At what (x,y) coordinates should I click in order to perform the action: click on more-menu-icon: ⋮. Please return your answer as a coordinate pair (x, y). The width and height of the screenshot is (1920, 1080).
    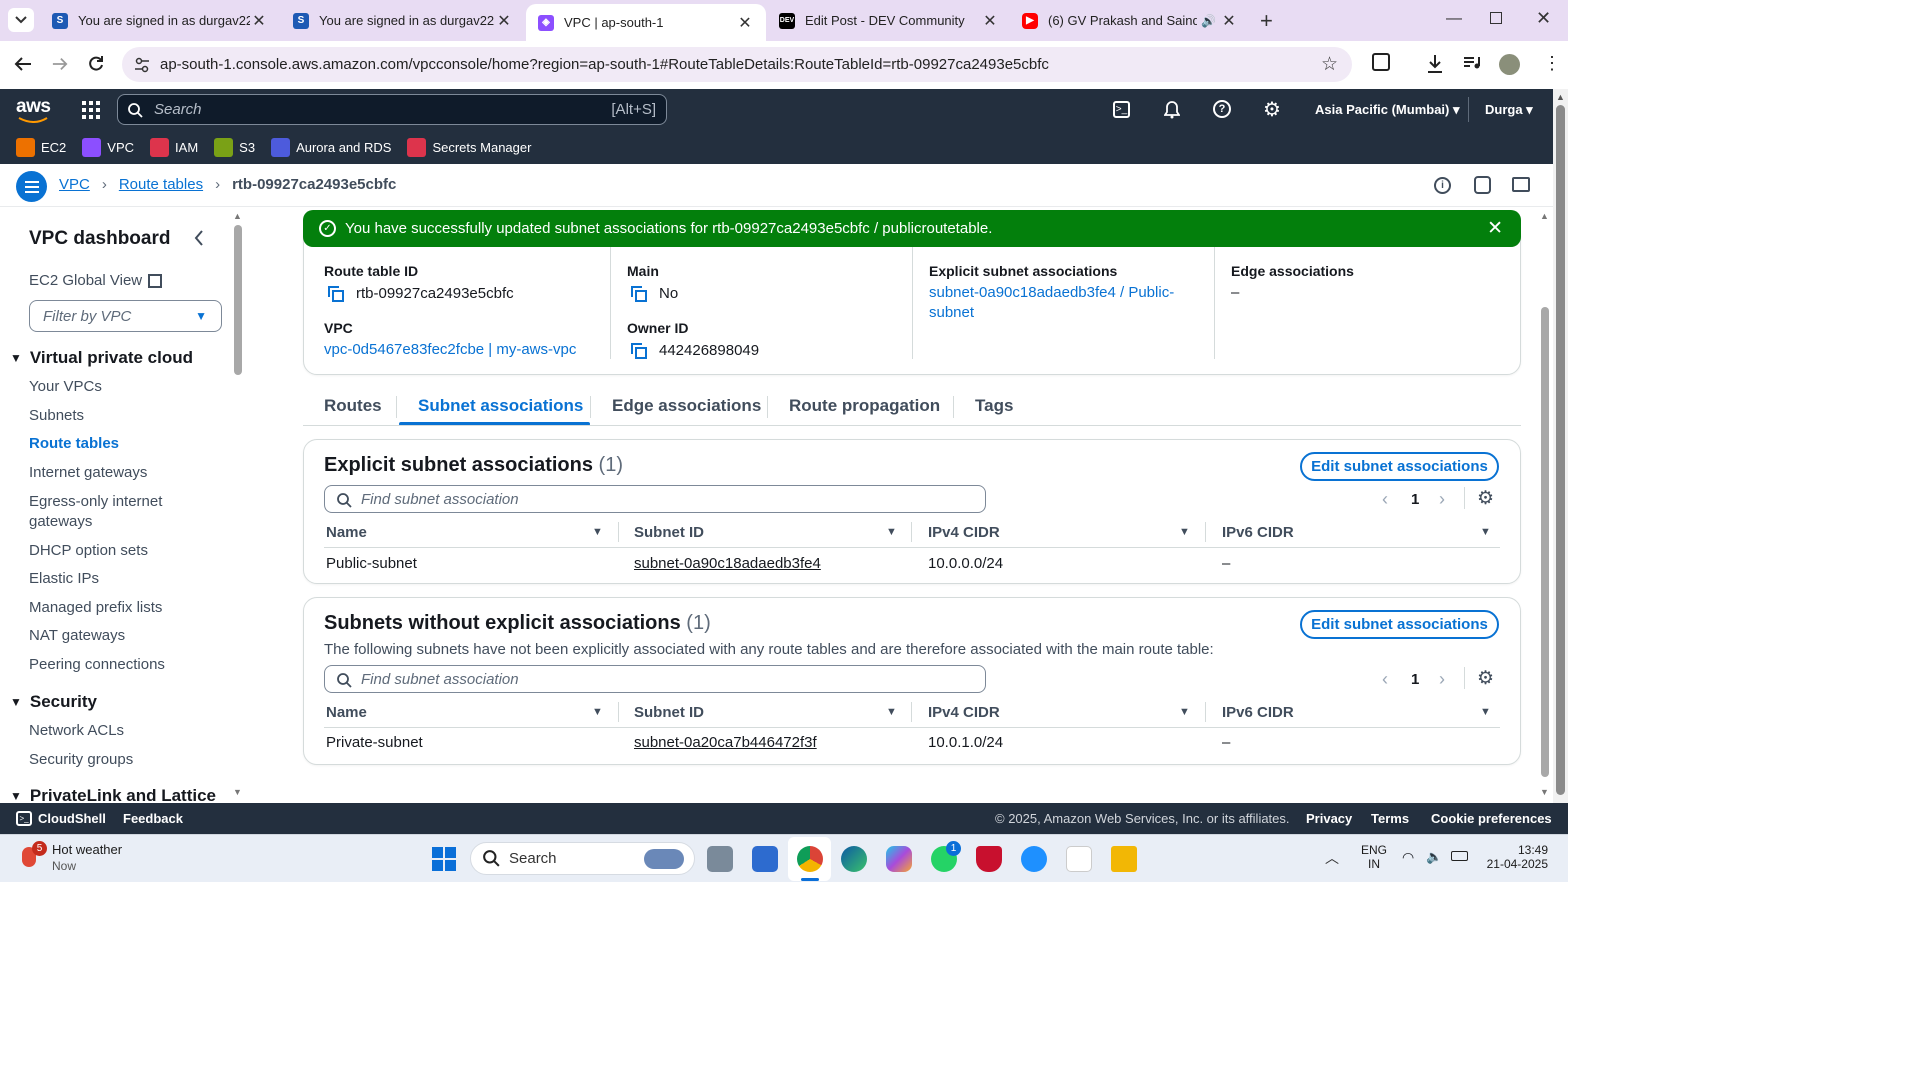
    Looking at the image, I should click on (1552, 63).